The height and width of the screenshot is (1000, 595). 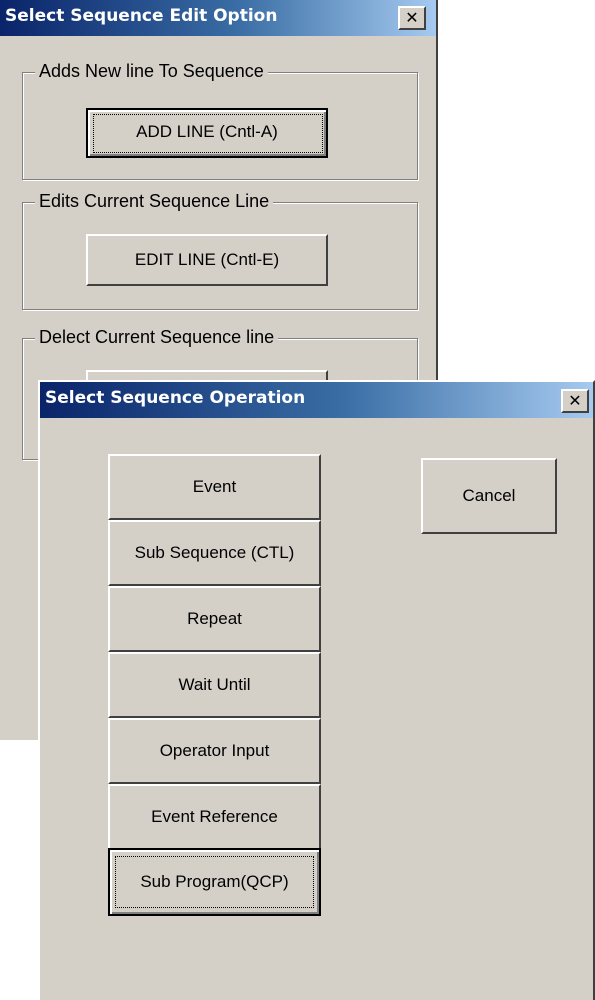 I want to click on button-label: Sub Sequence (CTL), so click(x=214, y=552).